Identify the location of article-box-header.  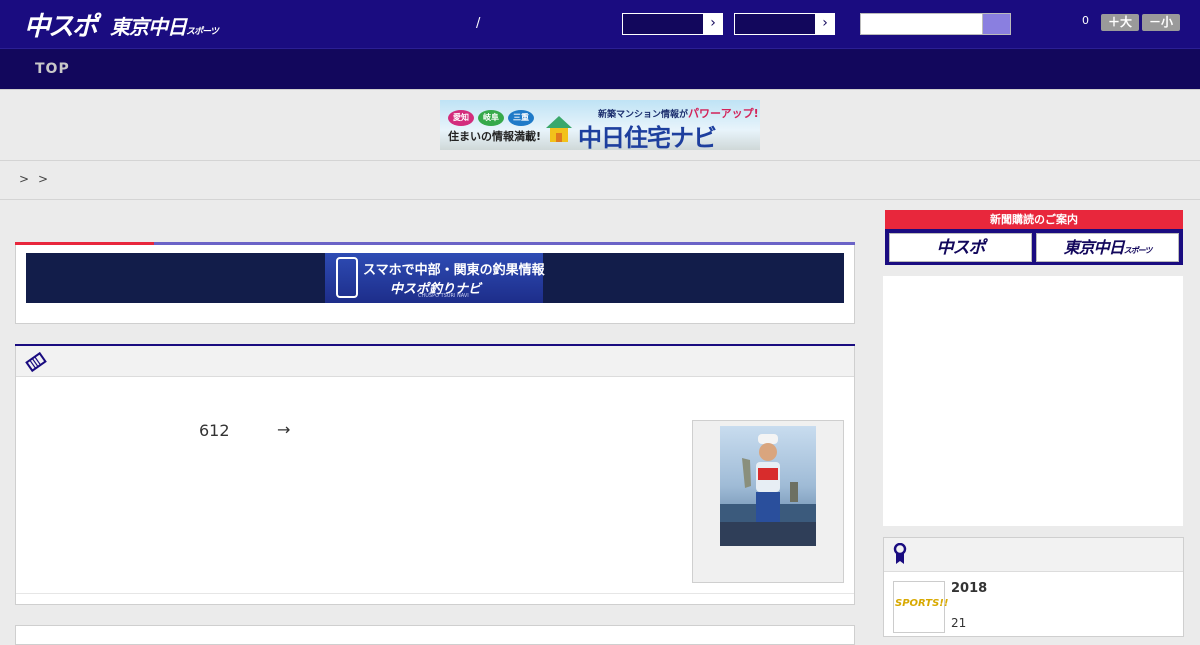
(435, 361).